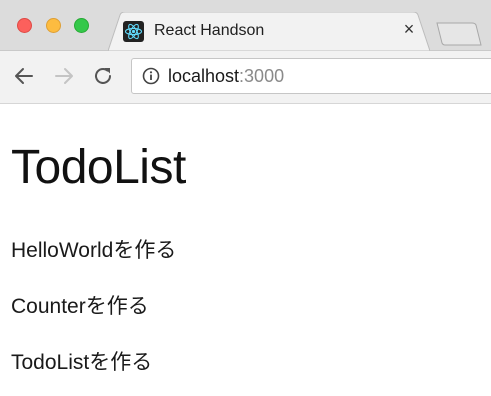 The height and width of the screenshot is (396, 491). Describe the element at coordinates (459, 36) in the screenshot. I see `new-tab-button` at that location.